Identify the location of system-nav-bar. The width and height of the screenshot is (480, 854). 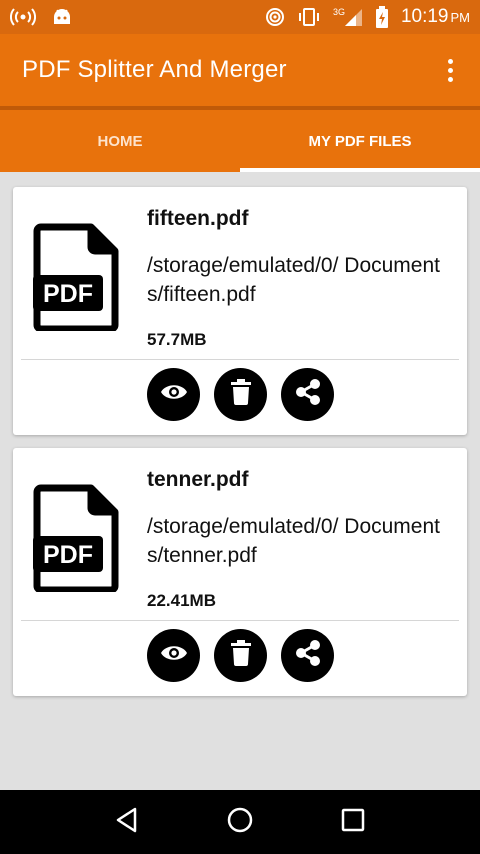
(240, 822).